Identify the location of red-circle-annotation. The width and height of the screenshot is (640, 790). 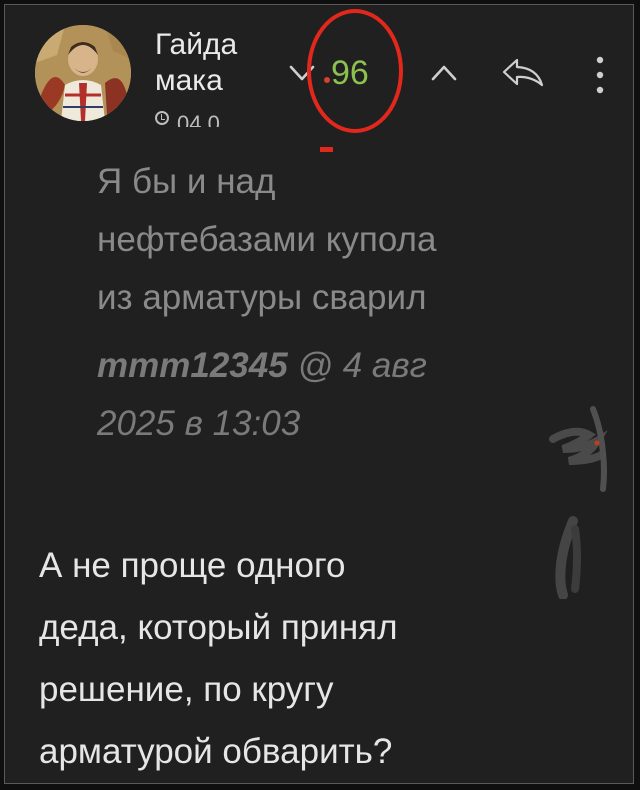
(355, 71).